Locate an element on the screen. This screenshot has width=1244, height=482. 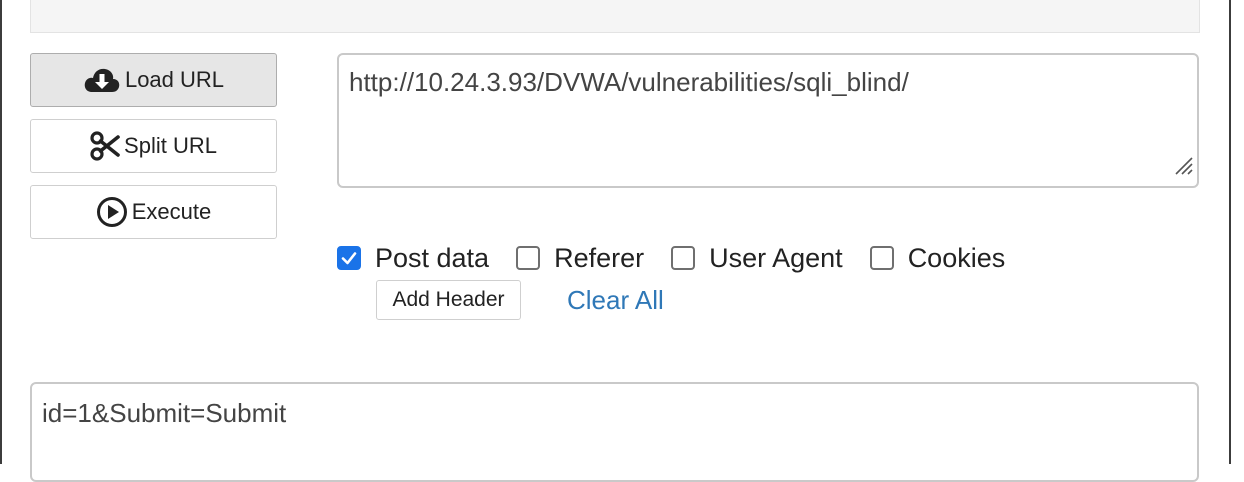
referer-option: Referer is located at coordinates (580, 258).